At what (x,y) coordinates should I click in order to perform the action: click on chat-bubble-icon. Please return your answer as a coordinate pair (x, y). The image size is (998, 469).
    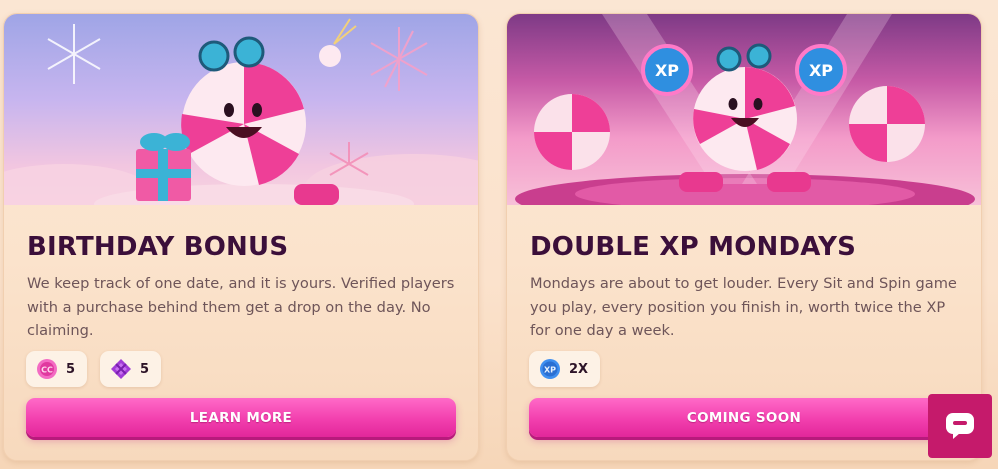
    Looking at the image, I should click on (960, 426).